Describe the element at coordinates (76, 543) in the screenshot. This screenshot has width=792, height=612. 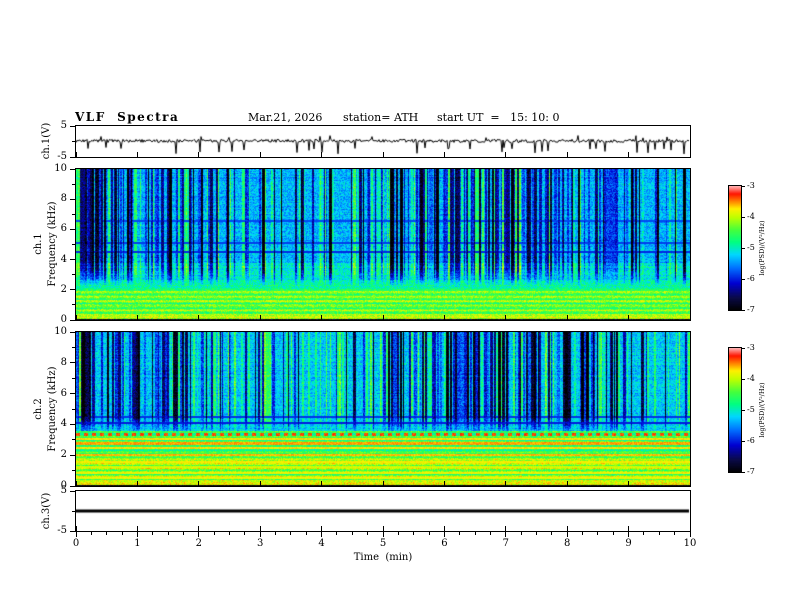
I see `x-tick-label: 0` at that location.